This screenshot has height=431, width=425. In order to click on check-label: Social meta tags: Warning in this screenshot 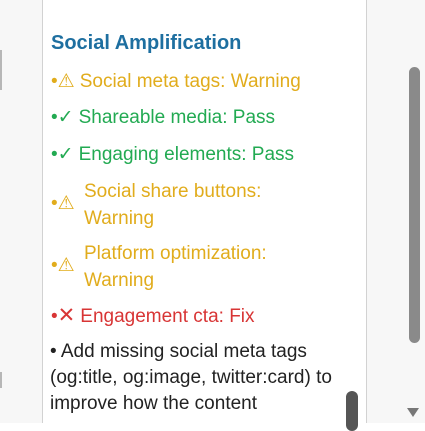, I will do `click(190, 81)`.